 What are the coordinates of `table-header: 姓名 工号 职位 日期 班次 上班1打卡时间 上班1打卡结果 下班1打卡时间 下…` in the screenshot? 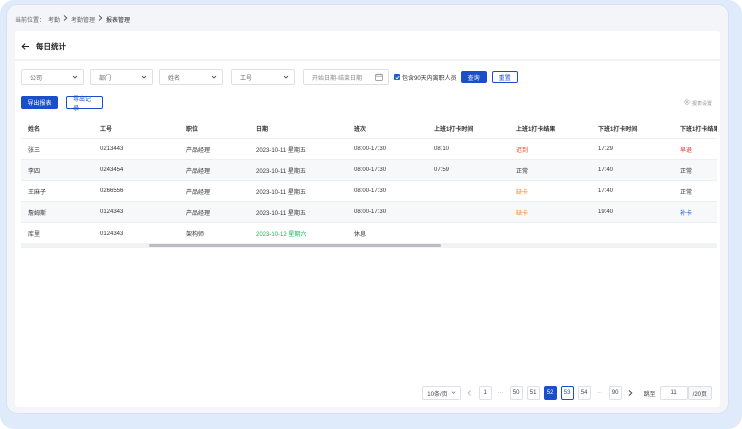 It's located at (369, 129).